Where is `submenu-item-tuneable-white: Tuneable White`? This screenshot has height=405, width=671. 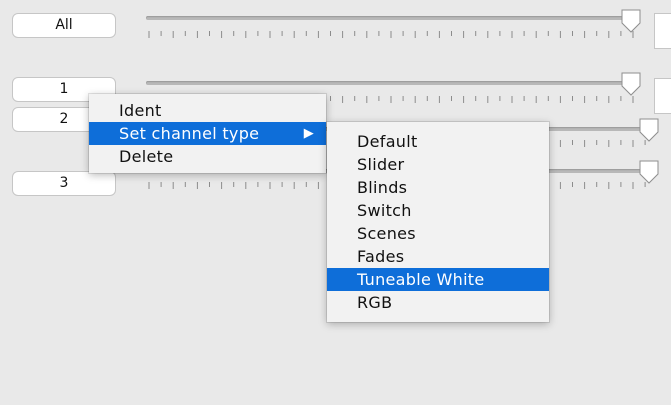
submenu-item-tuneable-white: Tuneable White is located at coordinates (438, 279).